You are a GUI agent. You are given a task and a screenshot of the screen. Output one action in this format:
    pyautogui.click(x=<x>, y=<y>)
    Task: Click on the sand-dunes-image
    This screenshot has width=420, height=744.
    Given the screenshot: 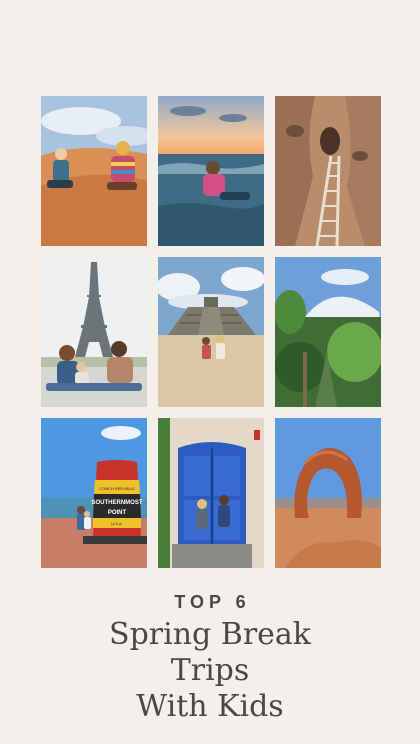 What is the action you would take?
    pyautogui.click(x=94, y=171)
    